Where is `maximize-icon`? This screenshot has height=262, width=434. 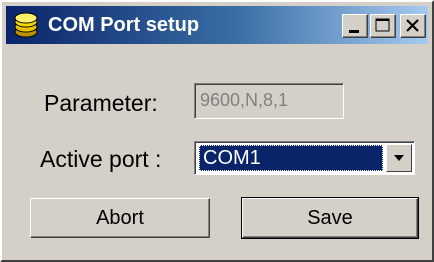
maximize-icon is located at coordinates (382, 25).